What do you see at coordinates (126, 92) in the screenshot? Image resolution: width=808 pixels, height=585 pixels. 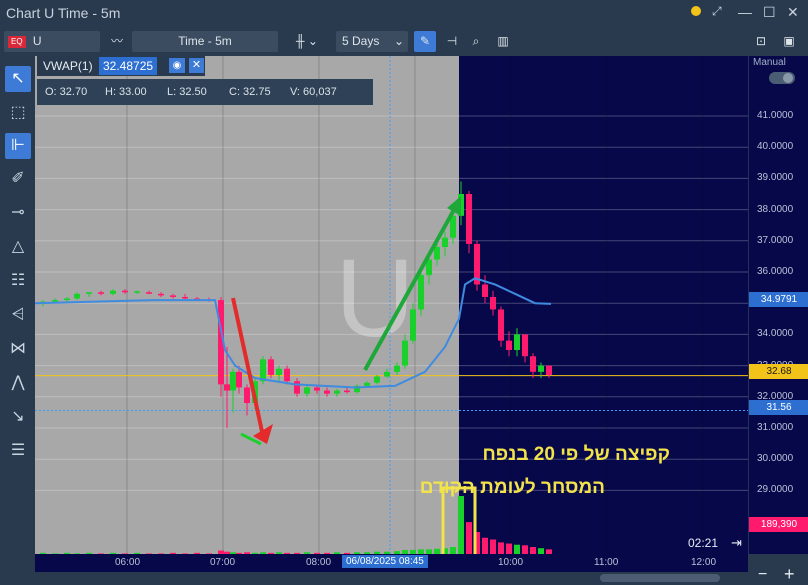 I see `high-value: H: 33.00` at bounding box center [126, 92].